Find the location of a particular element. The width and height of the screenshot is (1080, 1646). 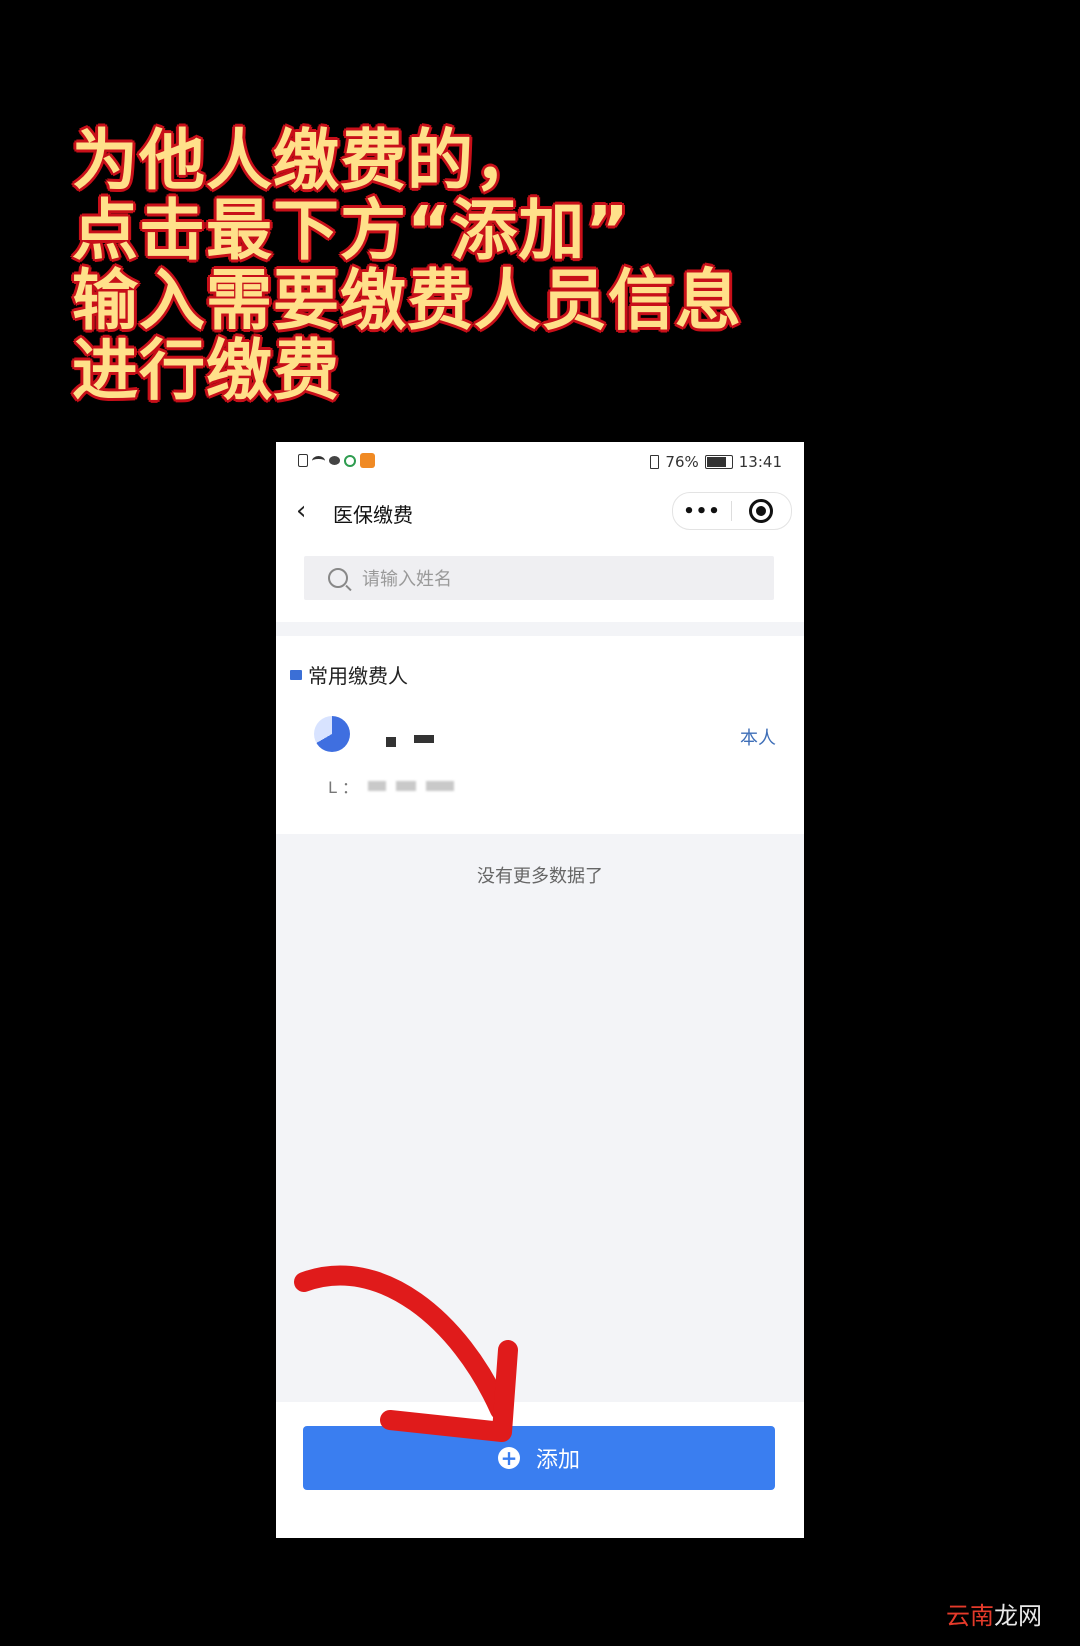

list-end-text: 没有更多数据了 is located at coordinates (540, 876).